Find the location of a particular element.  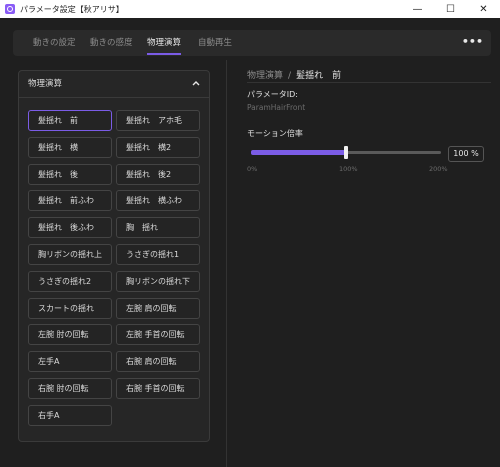

physics-item-button: 胸リボンの揺れ下 is located at coordinates (158, 281).